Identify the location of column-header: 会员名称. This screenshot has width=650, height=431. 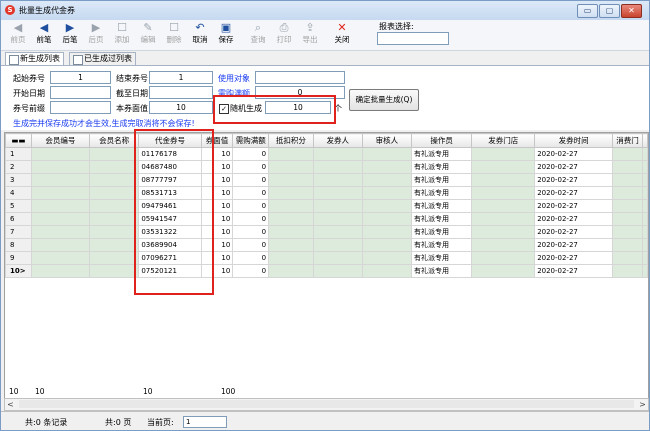
(114, 140).